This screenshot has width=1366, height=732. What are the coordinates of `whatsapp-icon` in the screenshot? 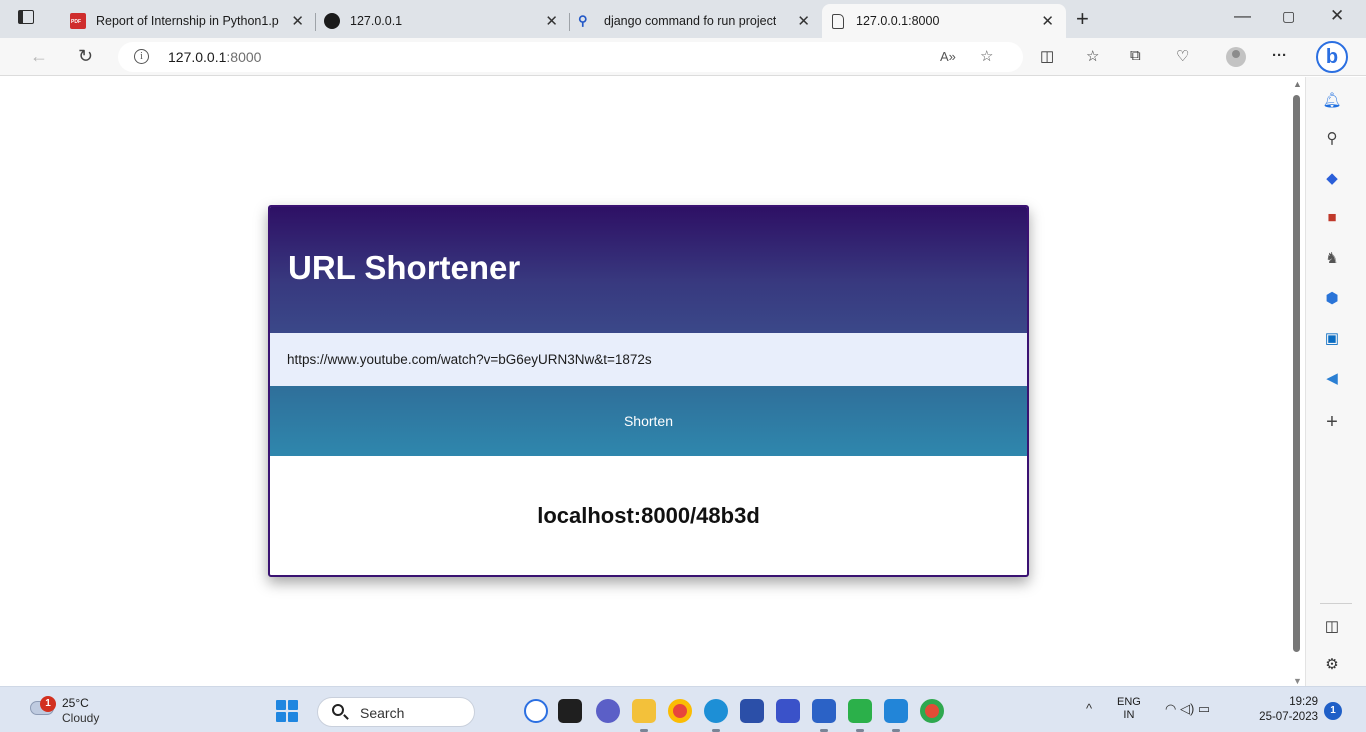 It's located at (860, 715).